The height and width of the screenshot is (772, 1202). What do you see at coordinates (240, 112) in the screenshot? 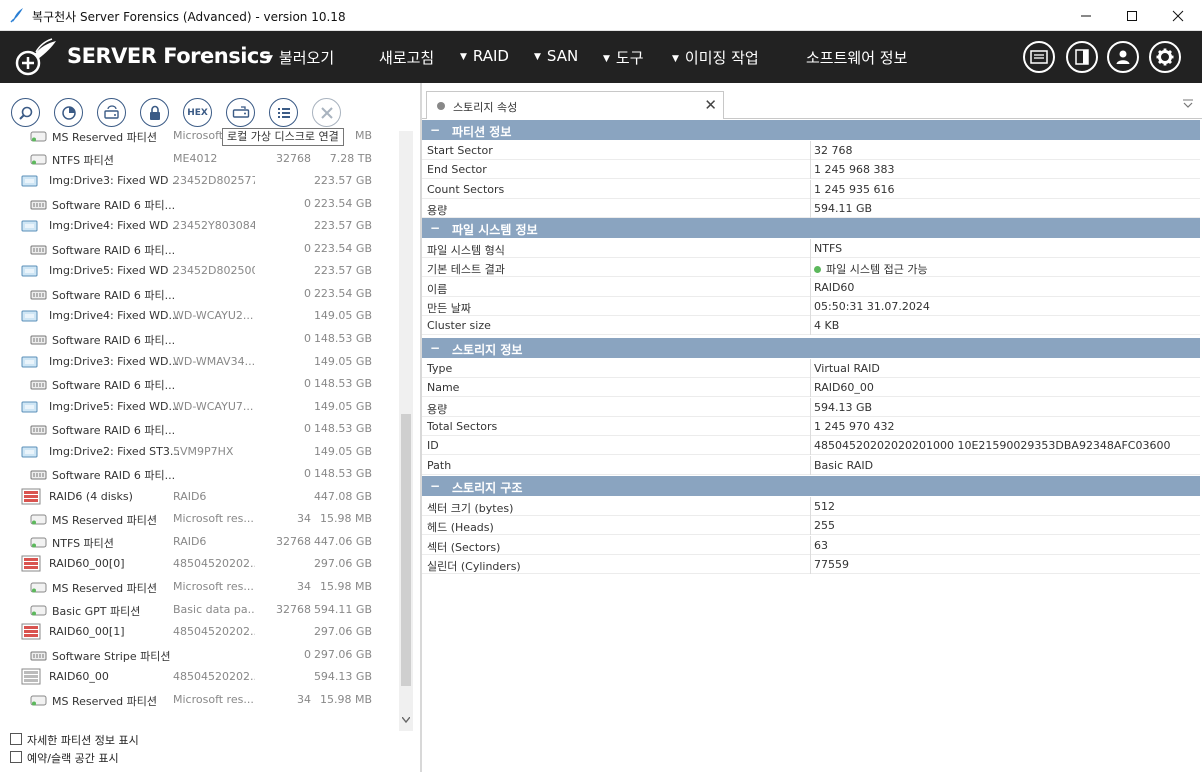
I see `connect-virtual-disk-button` at bounding box center [240, 112].